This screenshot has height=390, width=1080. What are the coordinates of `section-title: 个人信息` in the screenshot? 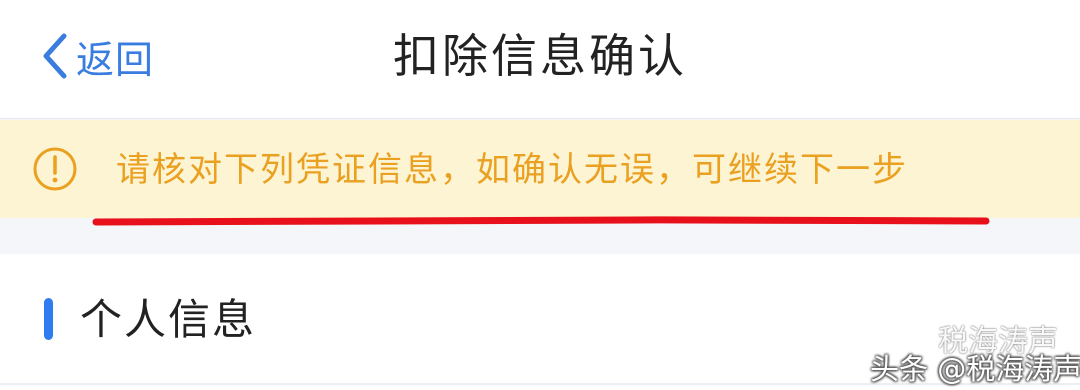 It's located at (168, 319).